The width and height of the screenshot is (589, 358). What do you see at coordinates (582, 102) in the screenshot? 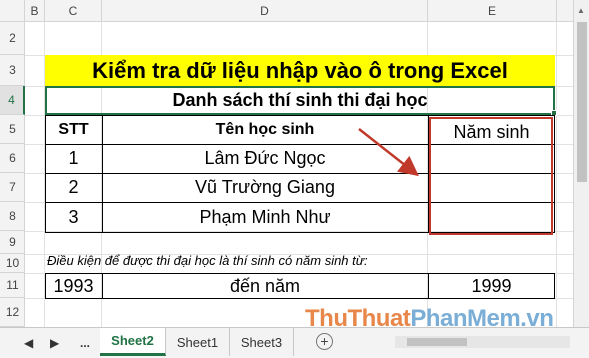
I see `vertical-scroll-thumb` at bounding box center [582, 102].